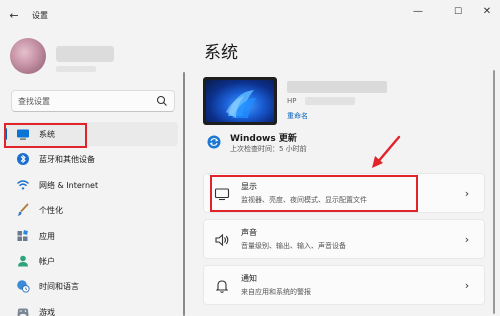 This screenshot has height=316, width=500. What do you see at coordinates (23, 312) in the screenshot?
I see `game-icon` at bounding box center [23, 312].